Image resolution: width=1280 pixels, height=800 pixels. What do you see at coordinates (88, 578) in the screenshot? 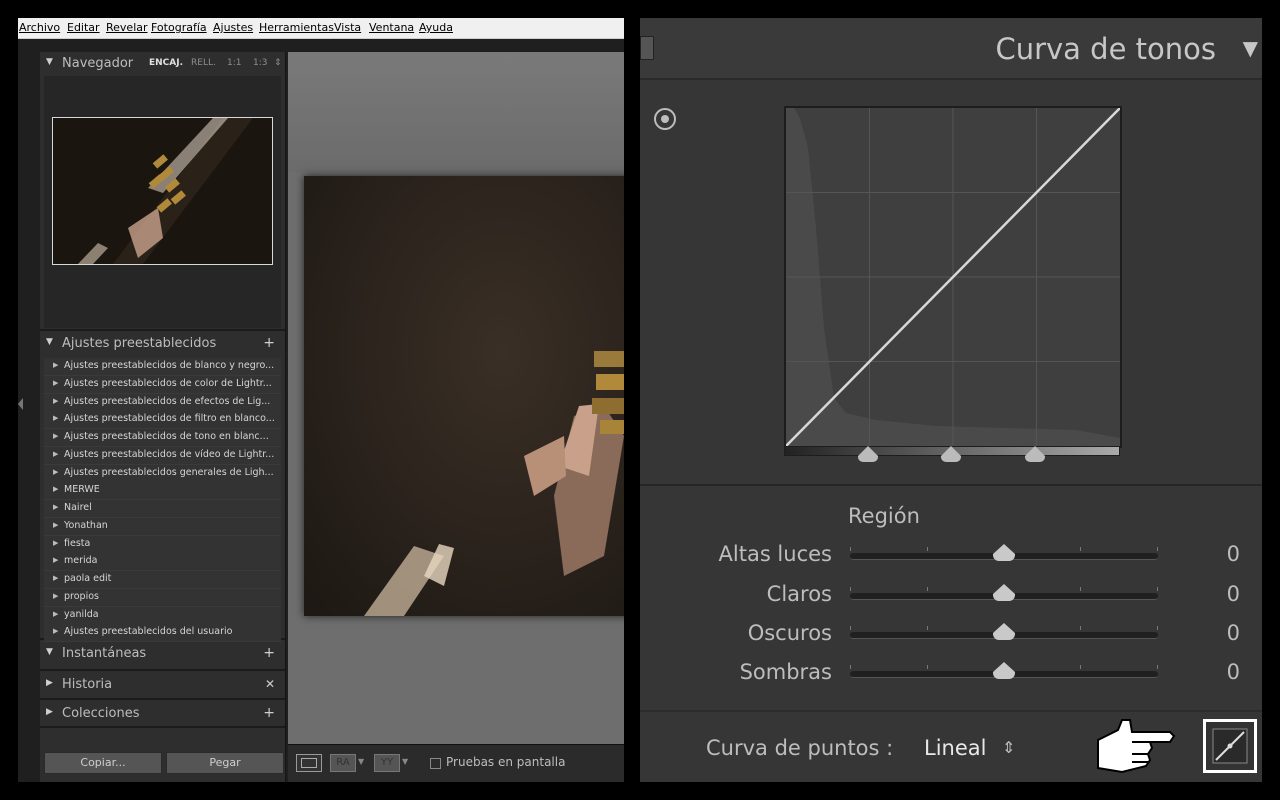
I see `preset-item-label: paola edit` at bounding box center [88, 578].